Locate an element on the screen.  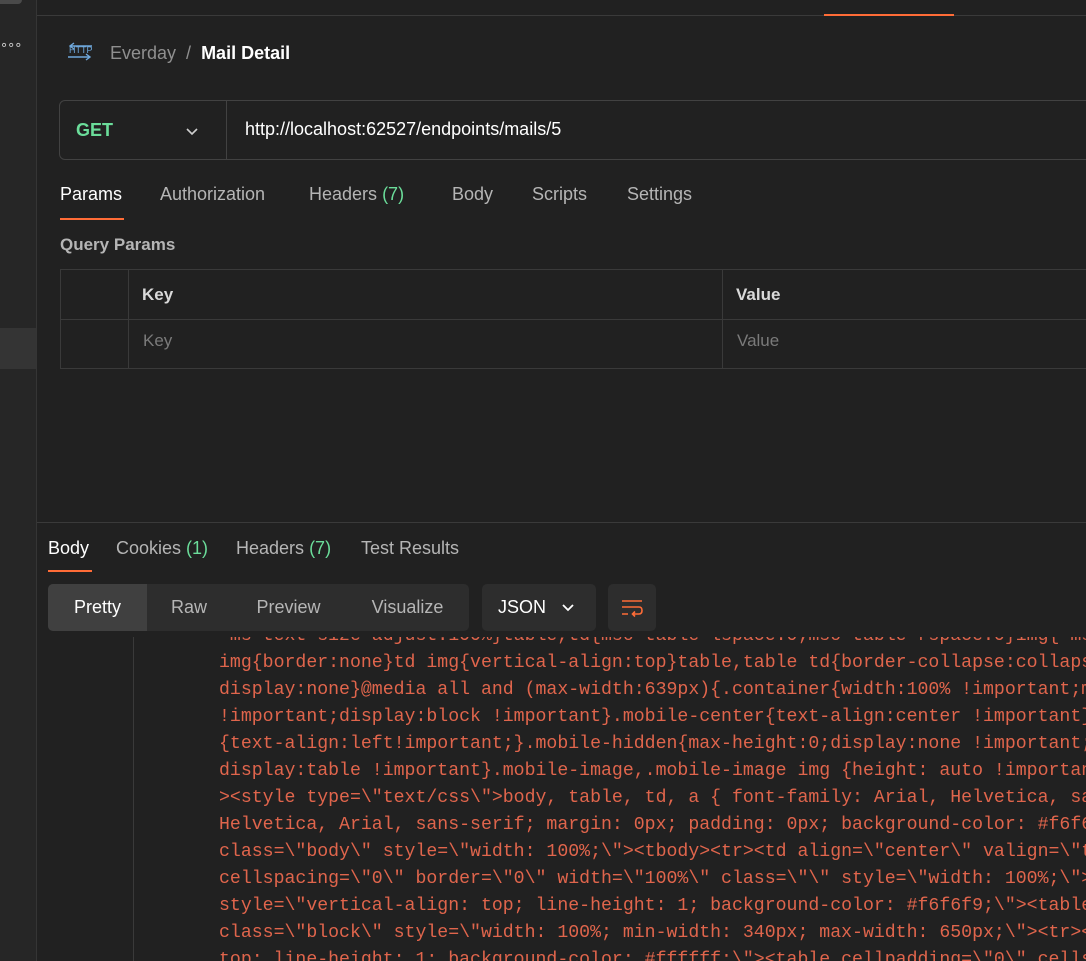
response-tab-headers: Headers (7) is located at coordinates (283, 548).